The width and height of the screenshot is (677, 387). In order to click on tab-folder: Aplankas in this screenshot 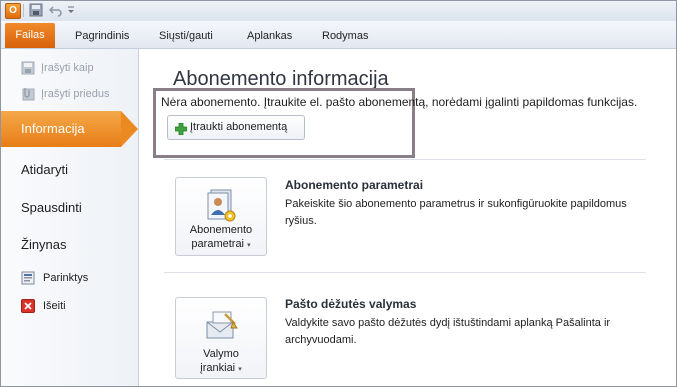, I will do `click(269, 36)`.